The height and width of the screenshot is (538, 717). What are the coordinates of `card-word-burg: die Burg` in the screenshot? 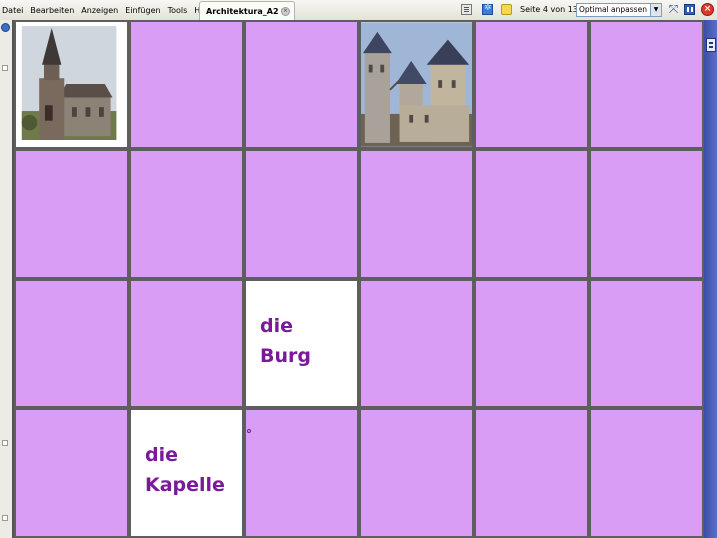 It's located at (301, 343).